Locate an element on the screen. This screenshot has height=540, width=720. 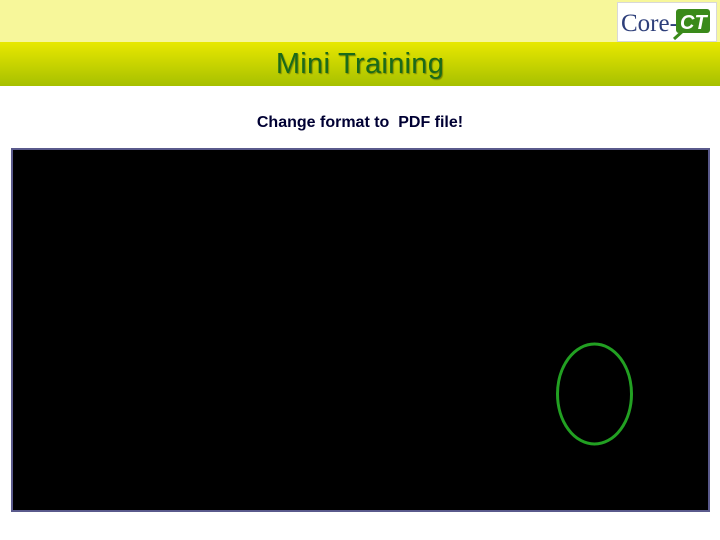
instruction-text: Change format to PDF file! is located at coordinates (360, 122).